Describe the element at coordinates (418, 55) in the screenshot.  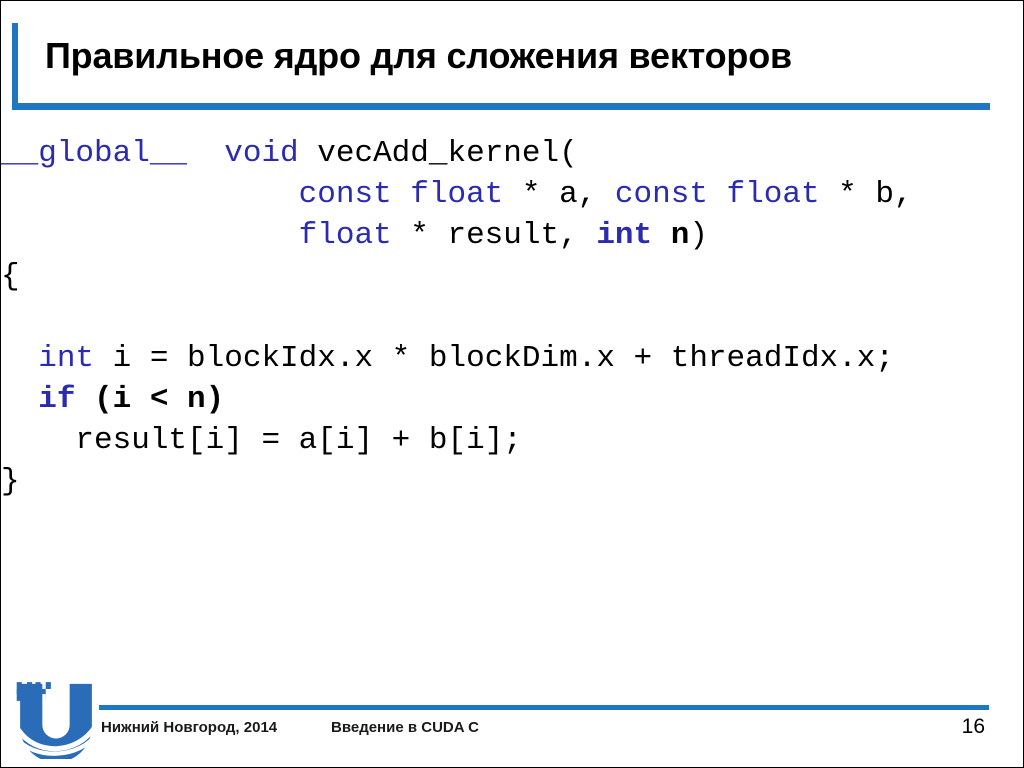
I see `page-title: Правильное ядро для сложения векторов` at that location.